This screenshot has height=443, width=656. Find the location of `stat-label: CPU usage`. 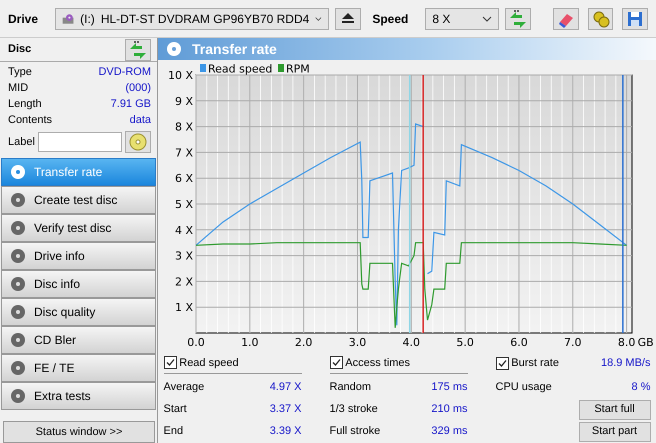

stat-label: CPU usage is located at coordinates (524, 388).